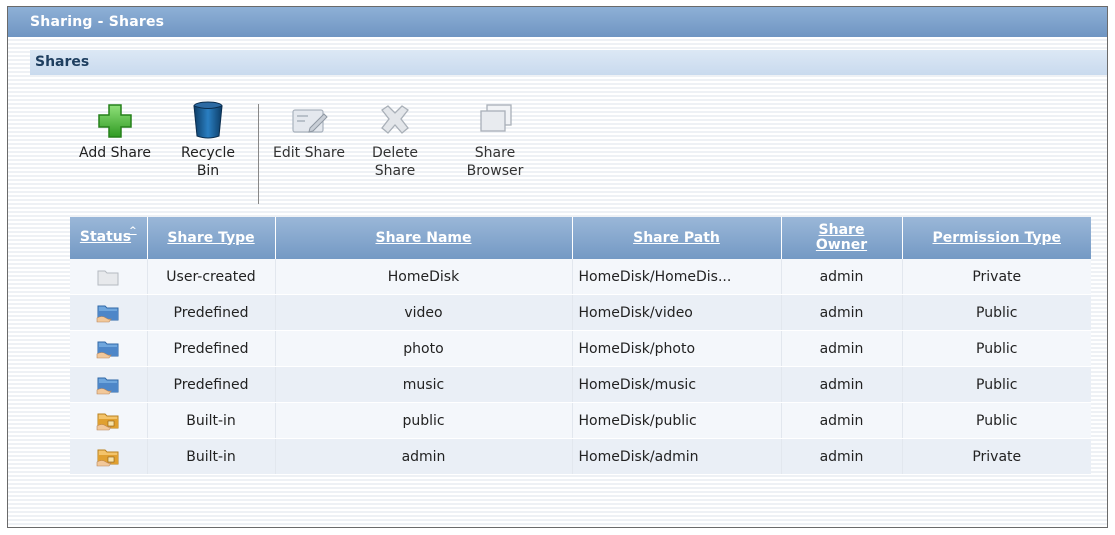  Describe the element at coordinates (309, 120) in the screenshot. I see `edit-icon` at that location.